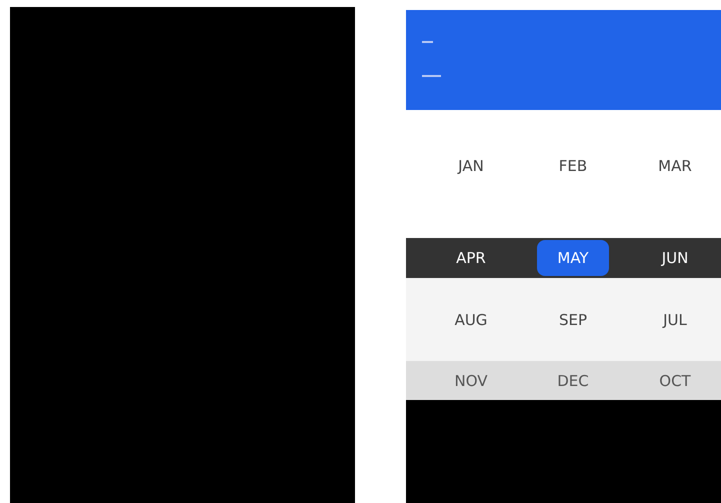  What do you see at coordinates (471, 166) in the screenshot?
I see `month-button: JAN` at bounding box center [471, 166].